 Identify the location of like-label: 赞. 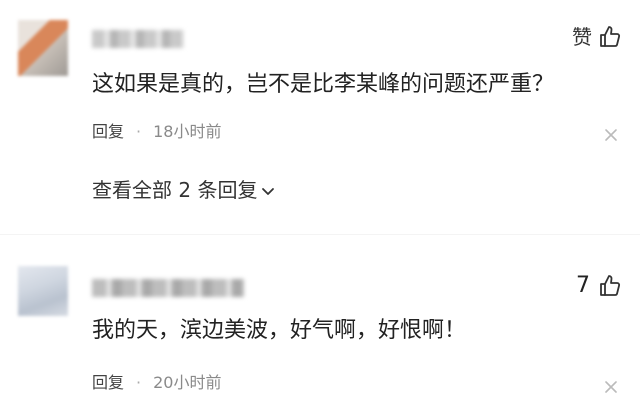
(582, 37).